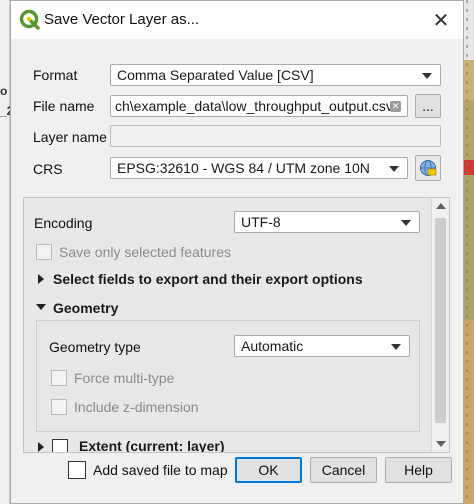 The image size is (474, 504). Describe the element at coordinates (64, 106) in the screenshot. I see `filename-label: File name` at that location.